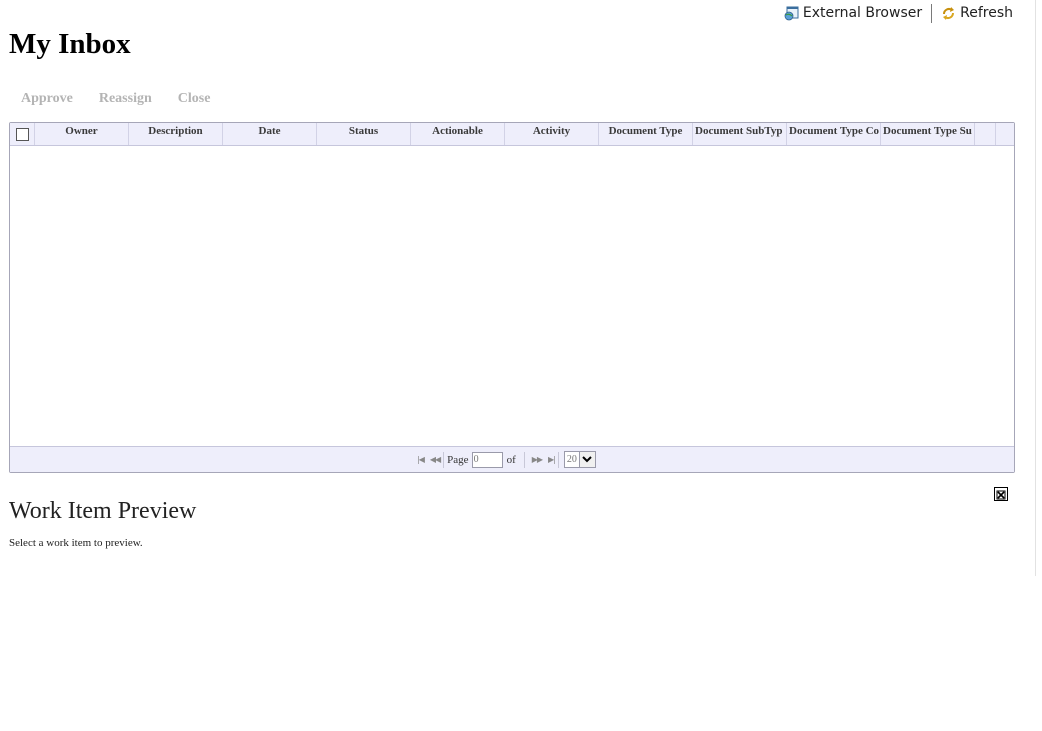 This screenshot has height=731, width=1042. I want to click on approve-button: Approve, so click(47, 99).